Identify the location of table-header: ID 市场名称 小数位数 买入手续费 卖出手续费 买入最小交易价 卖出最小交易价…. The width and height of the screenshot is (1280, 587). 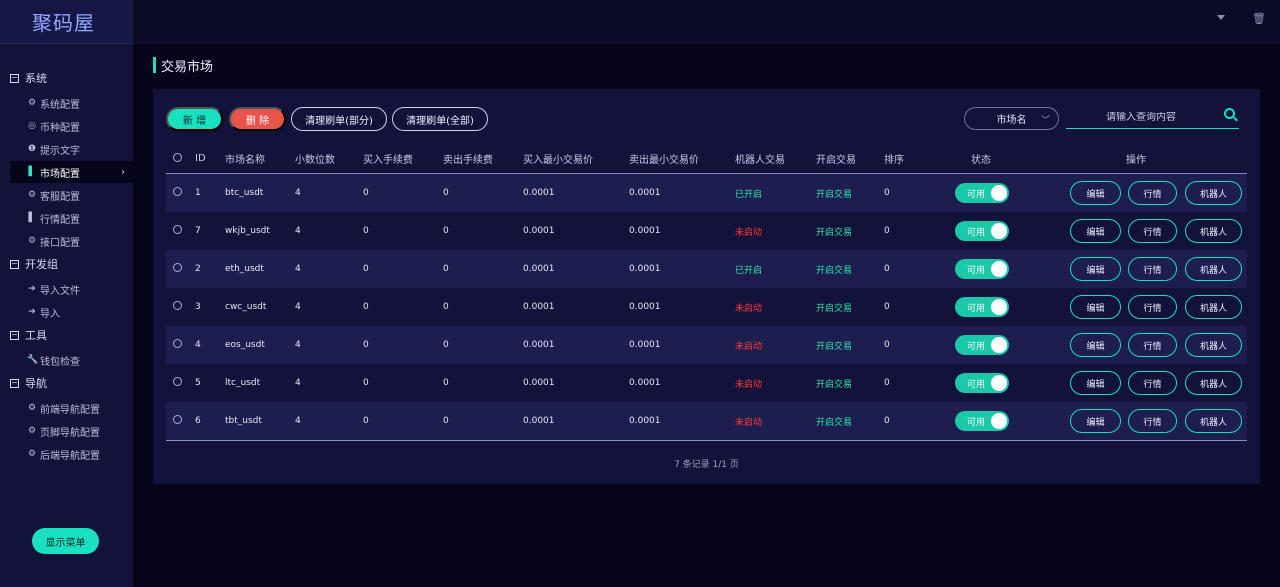
(706, 159).